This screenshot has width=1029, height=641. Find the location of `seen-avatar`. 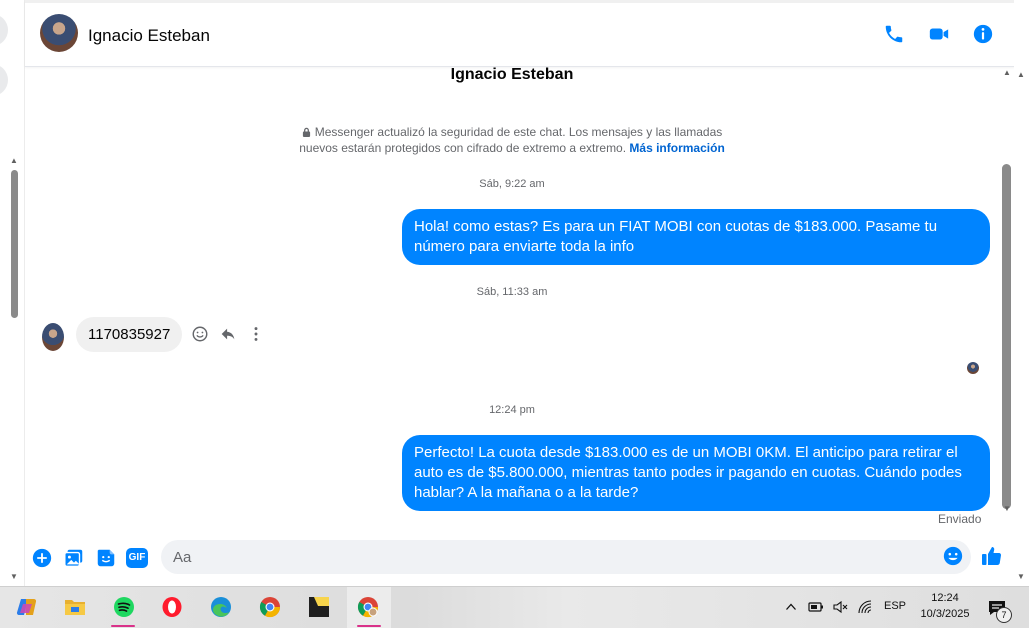

seen-avatar is located at coordinates (973, 368).